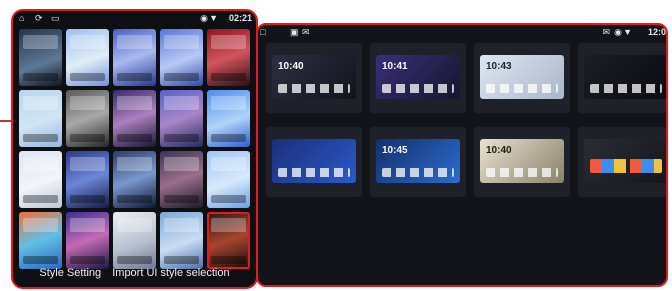  What do you see at coordinates (170, 273) in the screenshot?
I see `import-ui-style-button: Import UI style selection` at bounding box center [170, 273].